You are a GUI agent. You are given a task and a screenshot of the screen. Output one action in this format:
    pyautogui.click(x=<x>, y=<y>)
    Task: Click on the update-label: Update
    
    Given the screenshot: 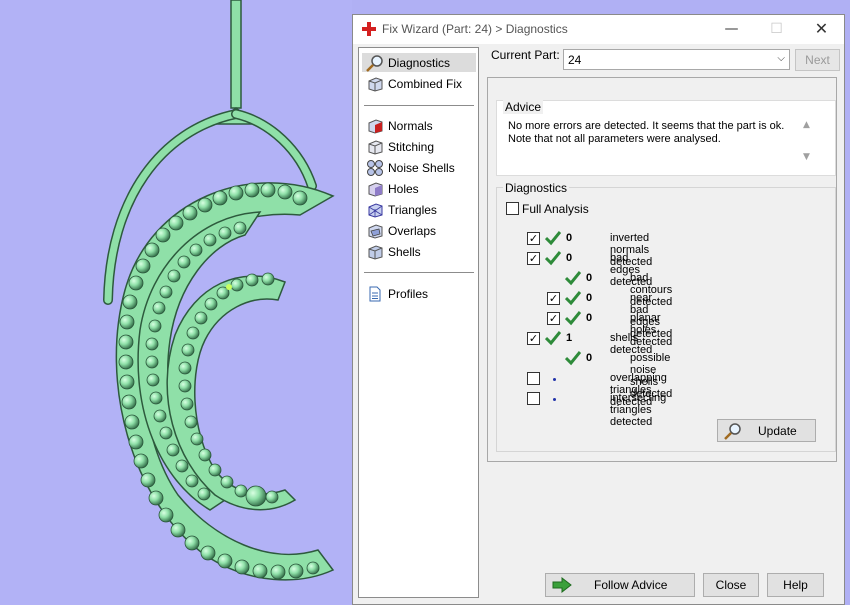 What is the action you would take?
    pyautogui.click(x=777, y=430)
    